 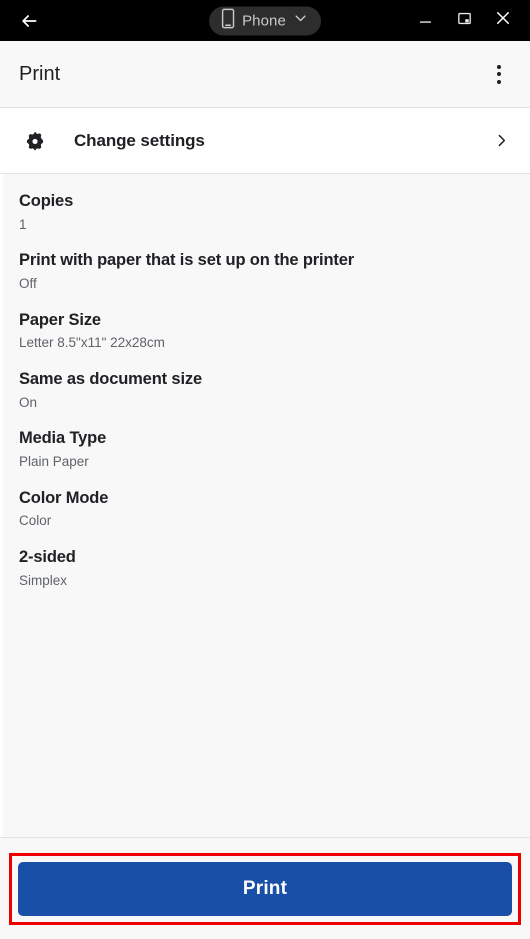 I want to click on setting-item-copies: Copies 1, so click(x=264, y=212).